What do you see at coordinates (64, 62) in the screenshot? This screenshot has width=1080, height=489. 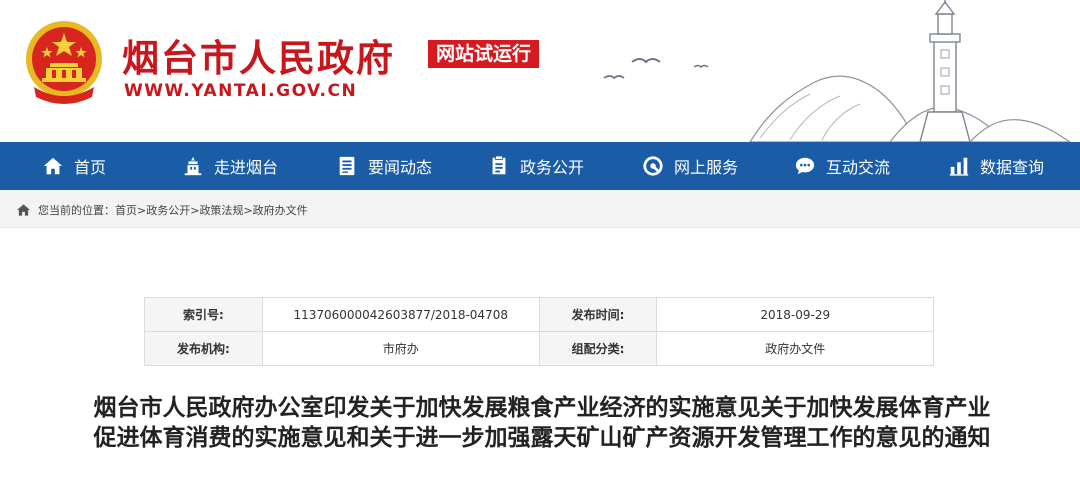 I see `national-emblem-icon` at bounding box center [64, 62].